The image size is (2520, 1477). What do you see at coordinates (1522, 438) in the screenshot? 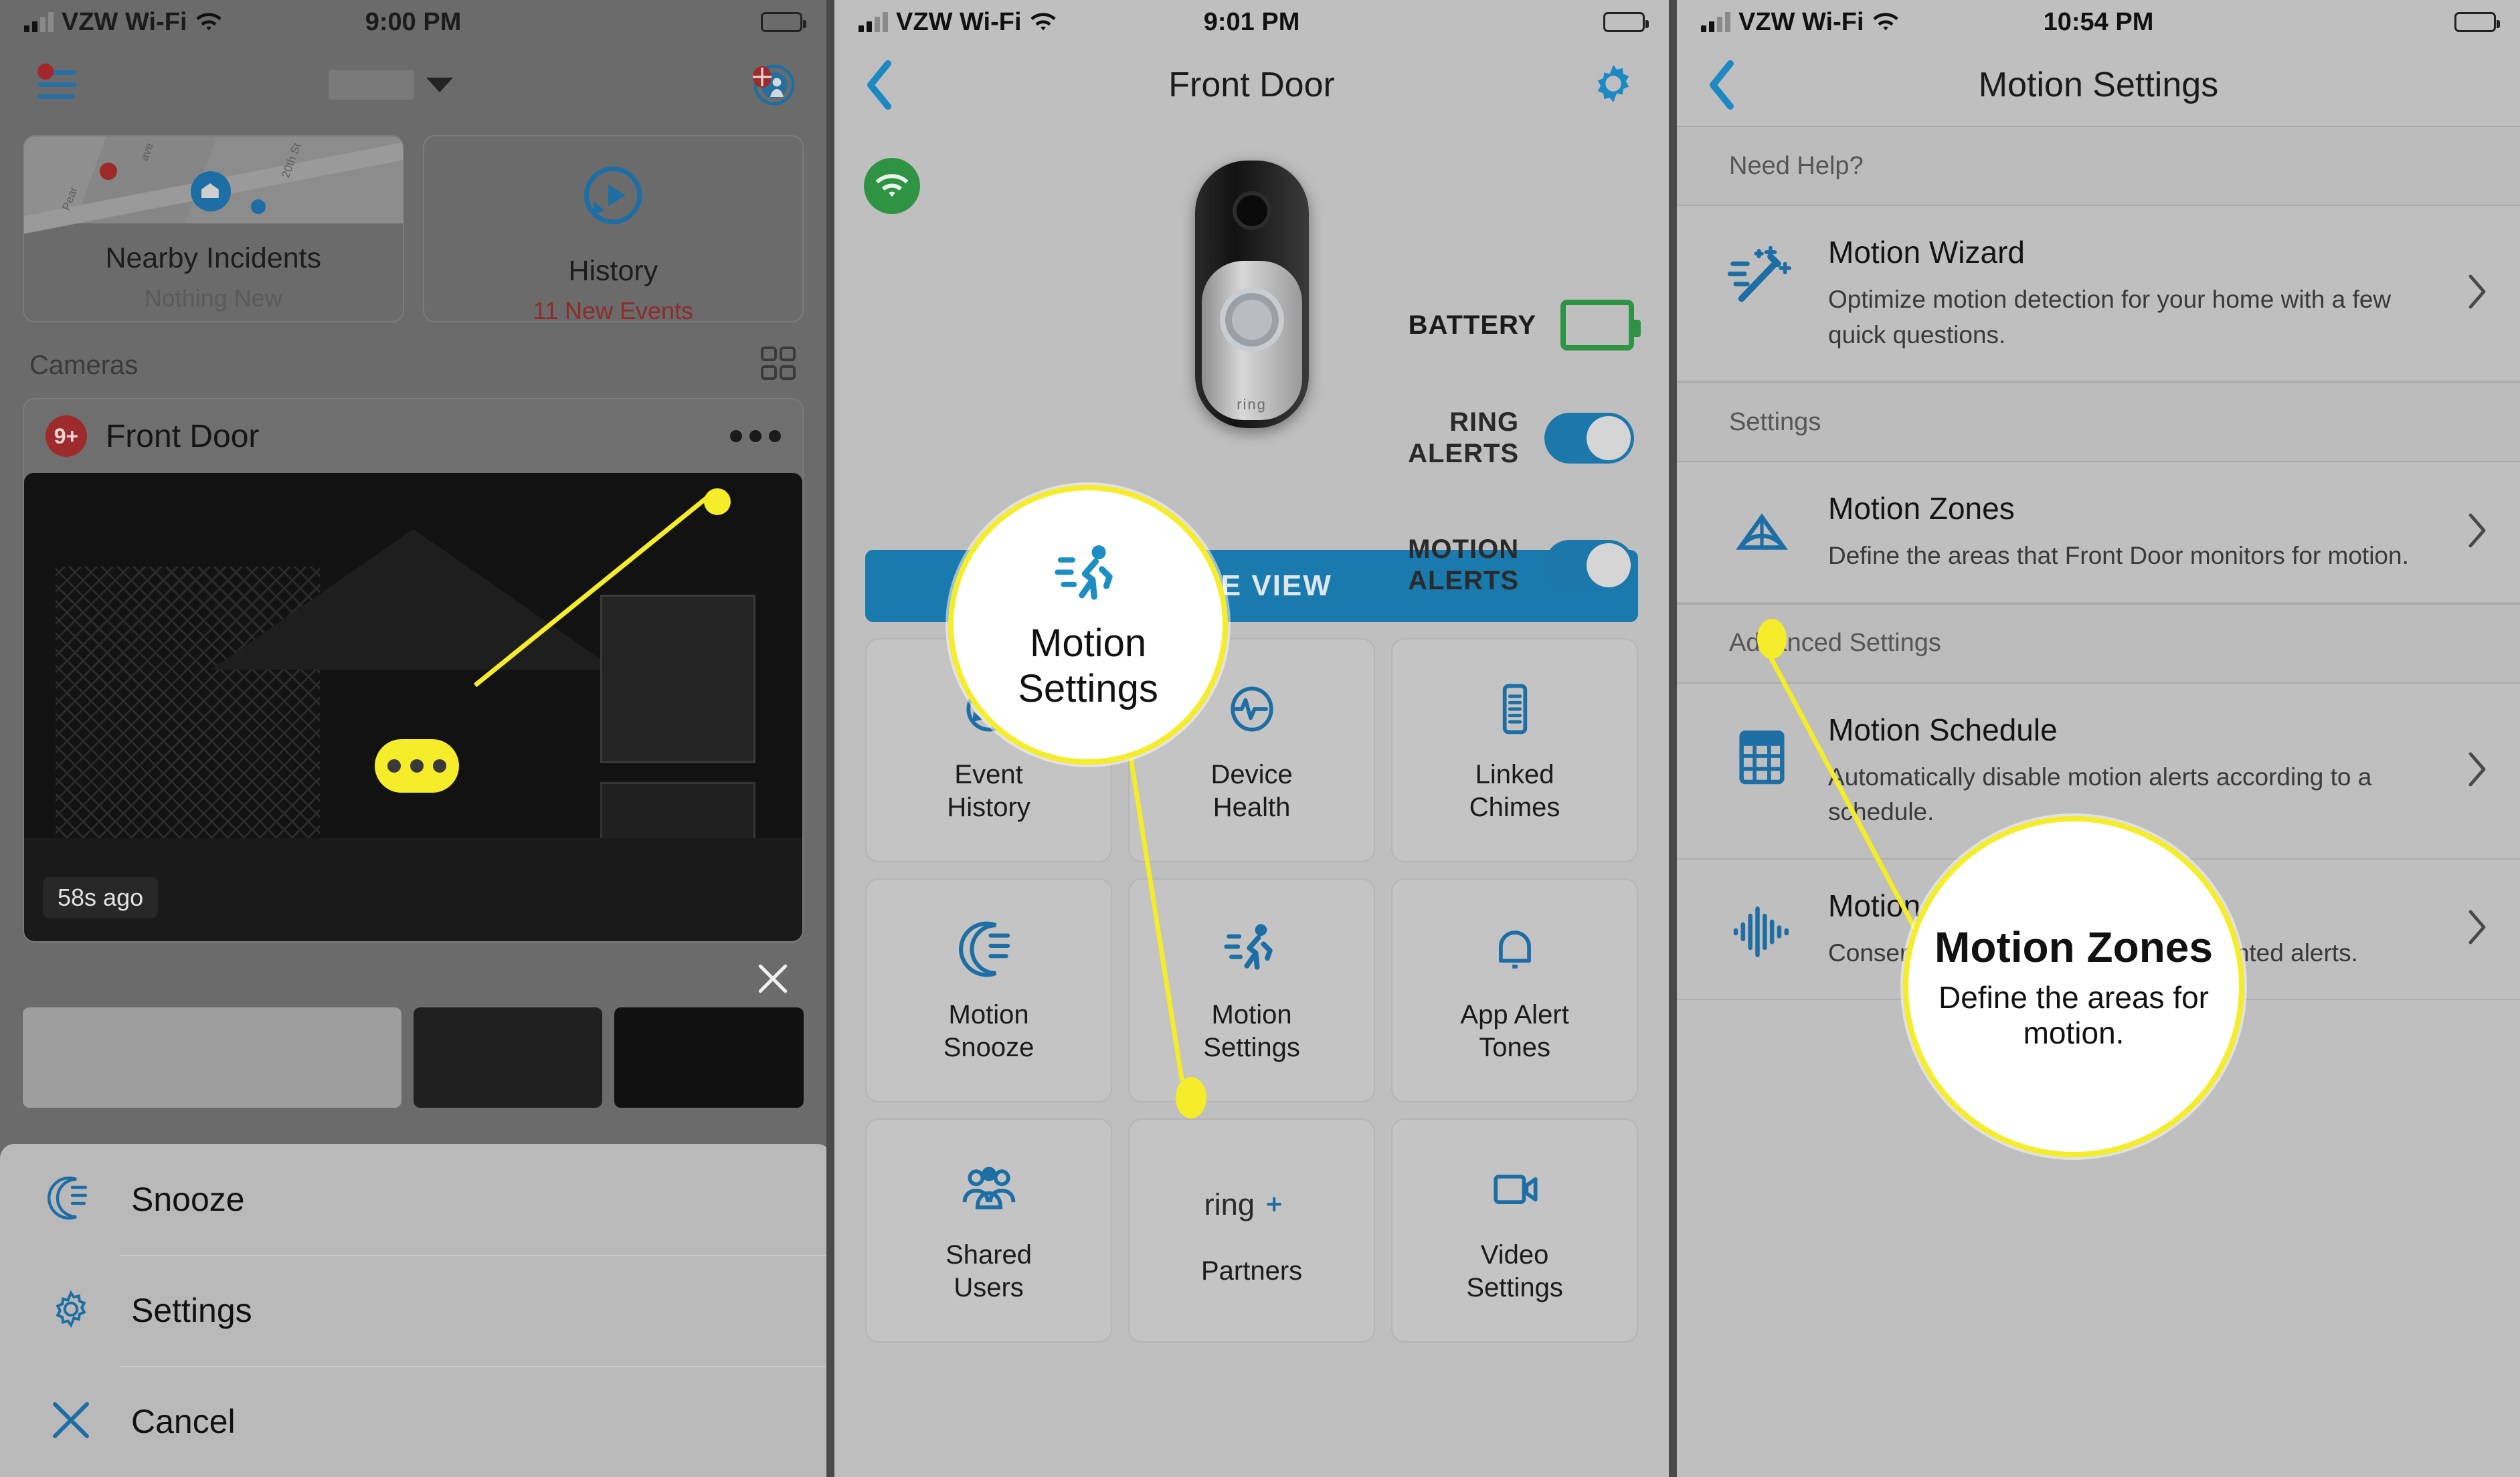
I see `toggle-ring-alerts: RING ALERTS` at bounding box center [1522, 438].